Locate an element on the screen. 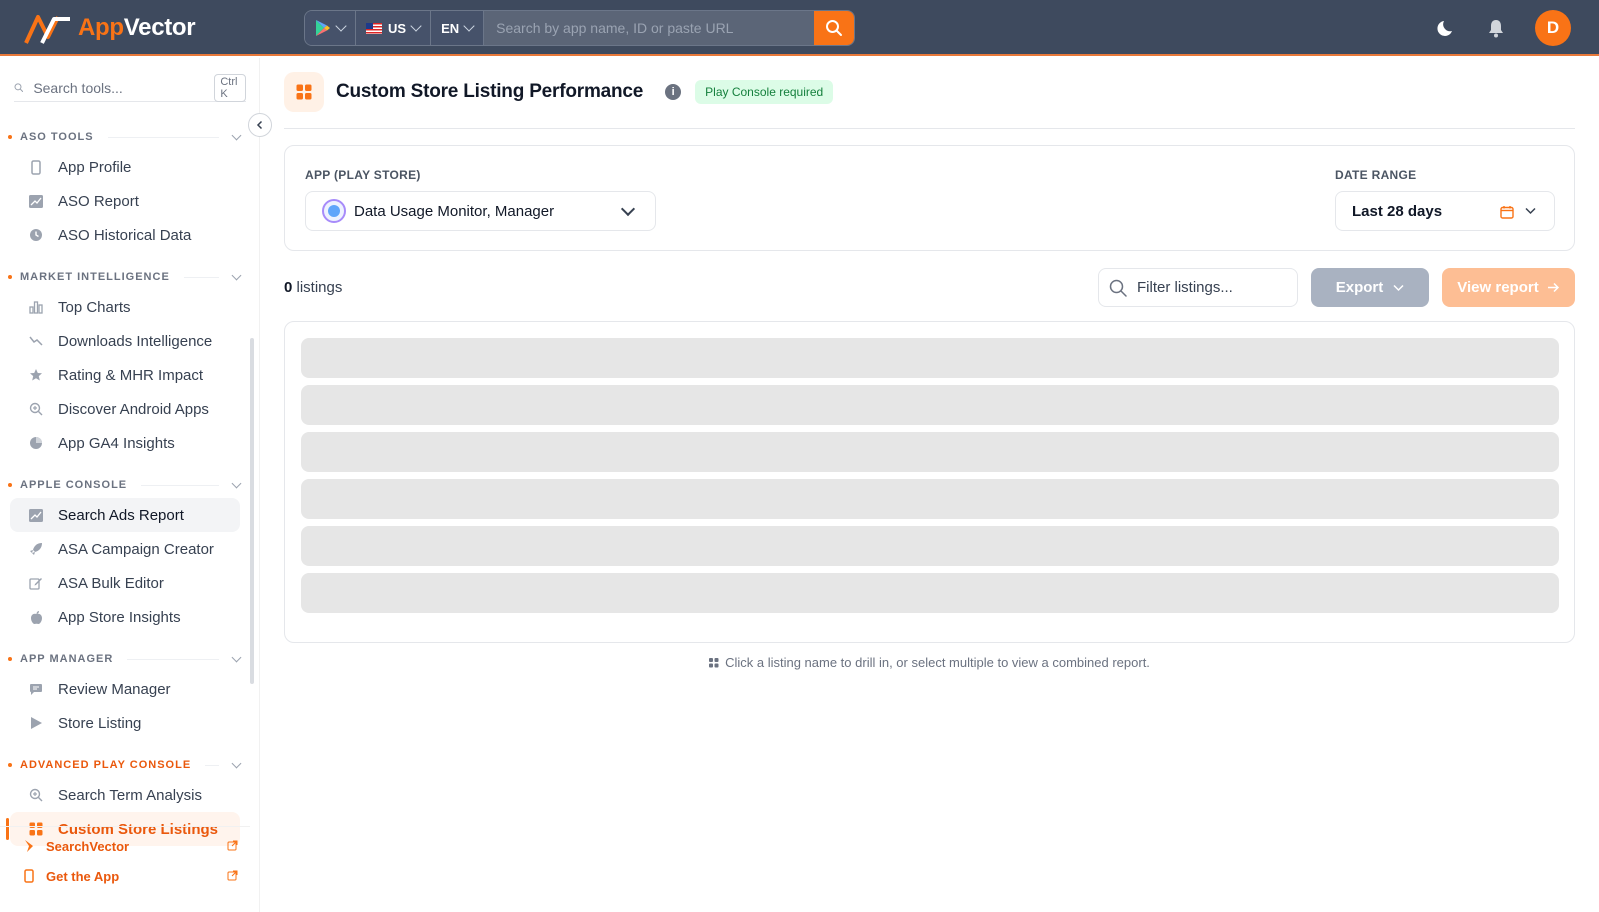 Image resolution: width=1599 pixels, height=912 pixels. store-selector is located at coordinates (330, 28).